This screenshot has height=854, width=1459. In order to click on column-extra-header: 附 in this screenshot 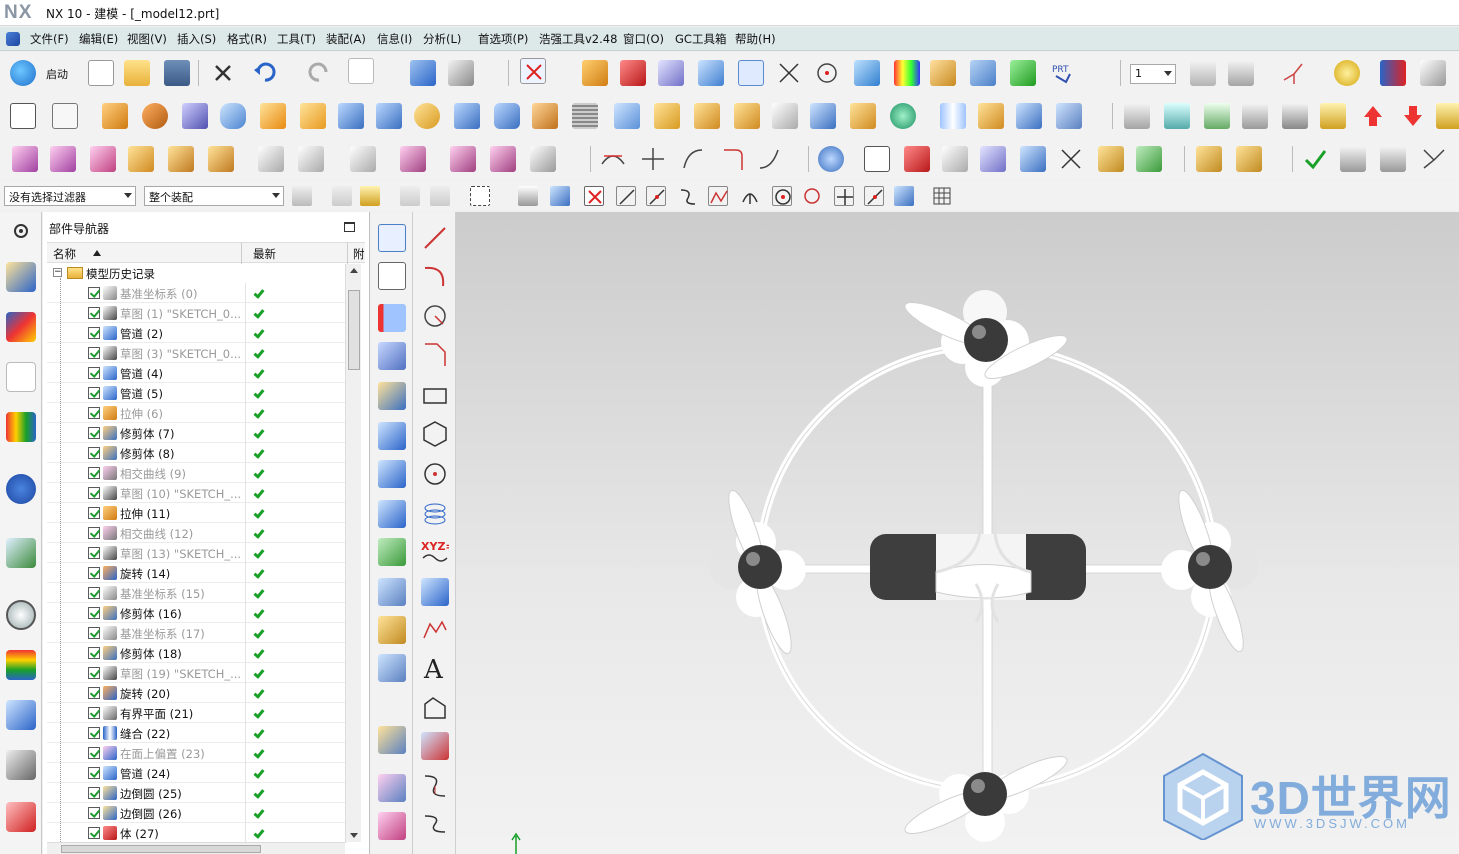, I will do `click(359, 254)`.